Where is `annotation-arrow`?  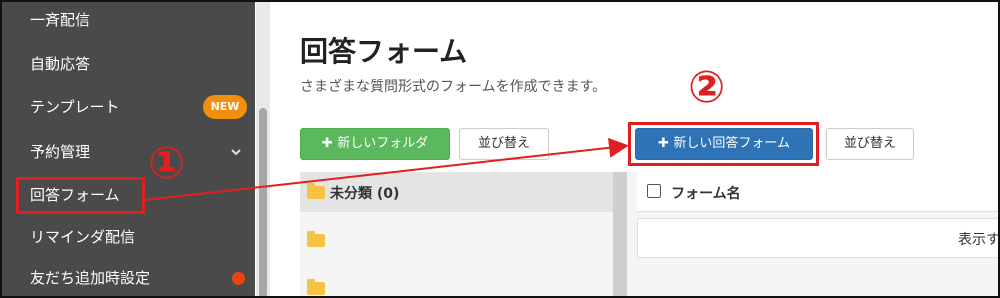
annotation-arrow is located at coordinates (386, 169).